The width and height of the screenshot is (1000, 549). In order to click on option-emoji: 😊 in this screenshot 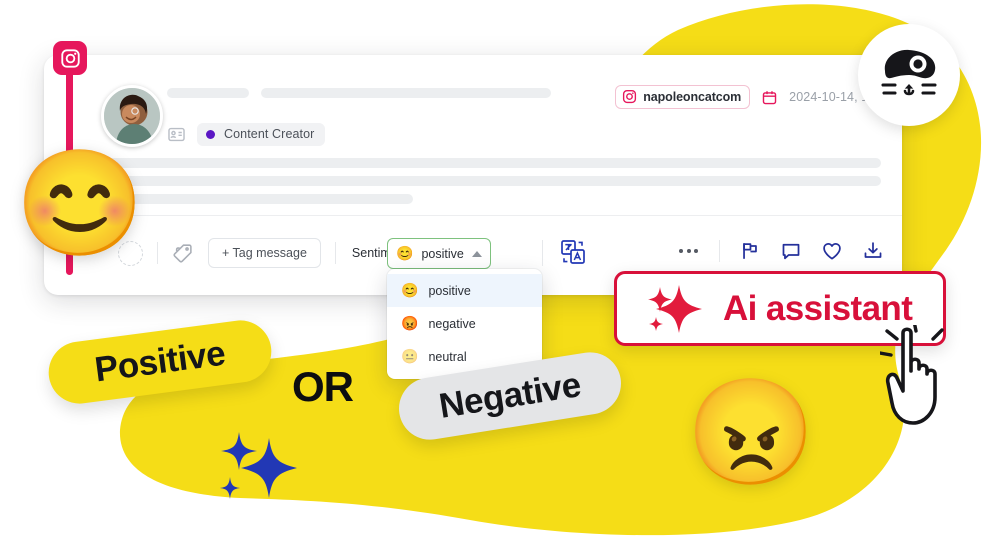, I will do `click(410, 290)`.